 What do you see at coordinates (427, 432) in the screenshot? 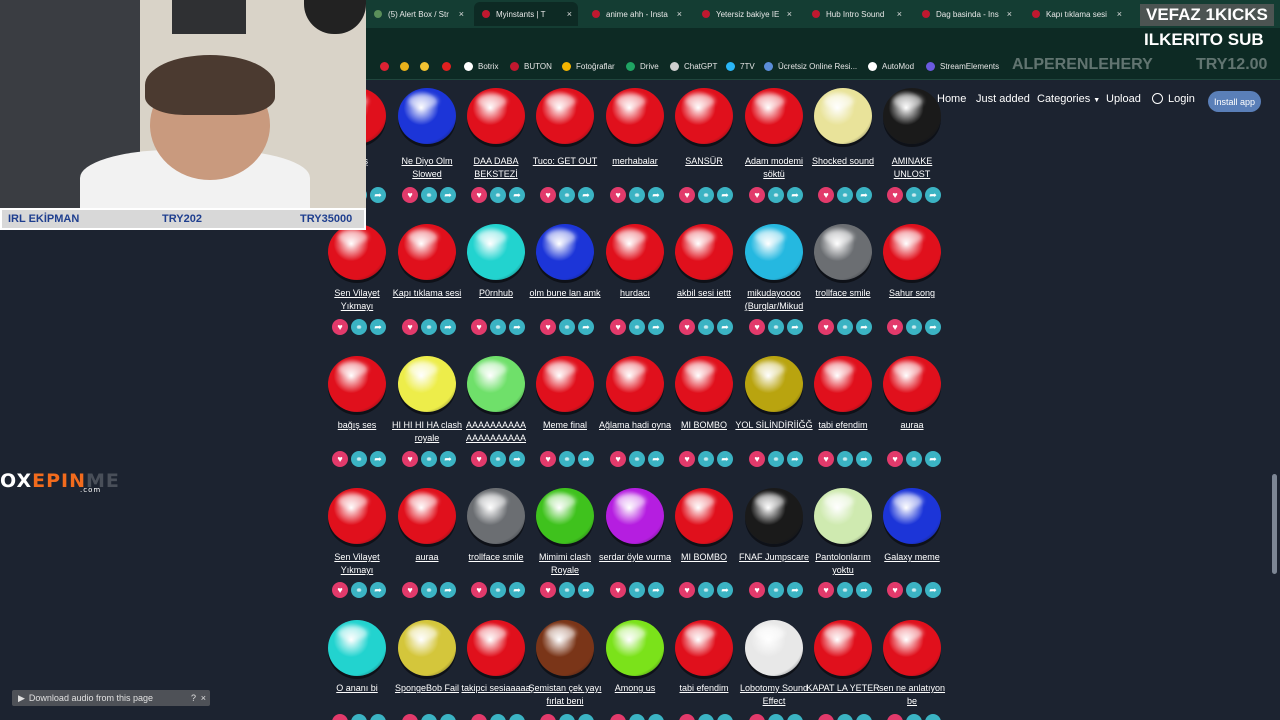
I see `sound-title-link: HI HI HI HA clash royale` at bounding box center [427, 432].